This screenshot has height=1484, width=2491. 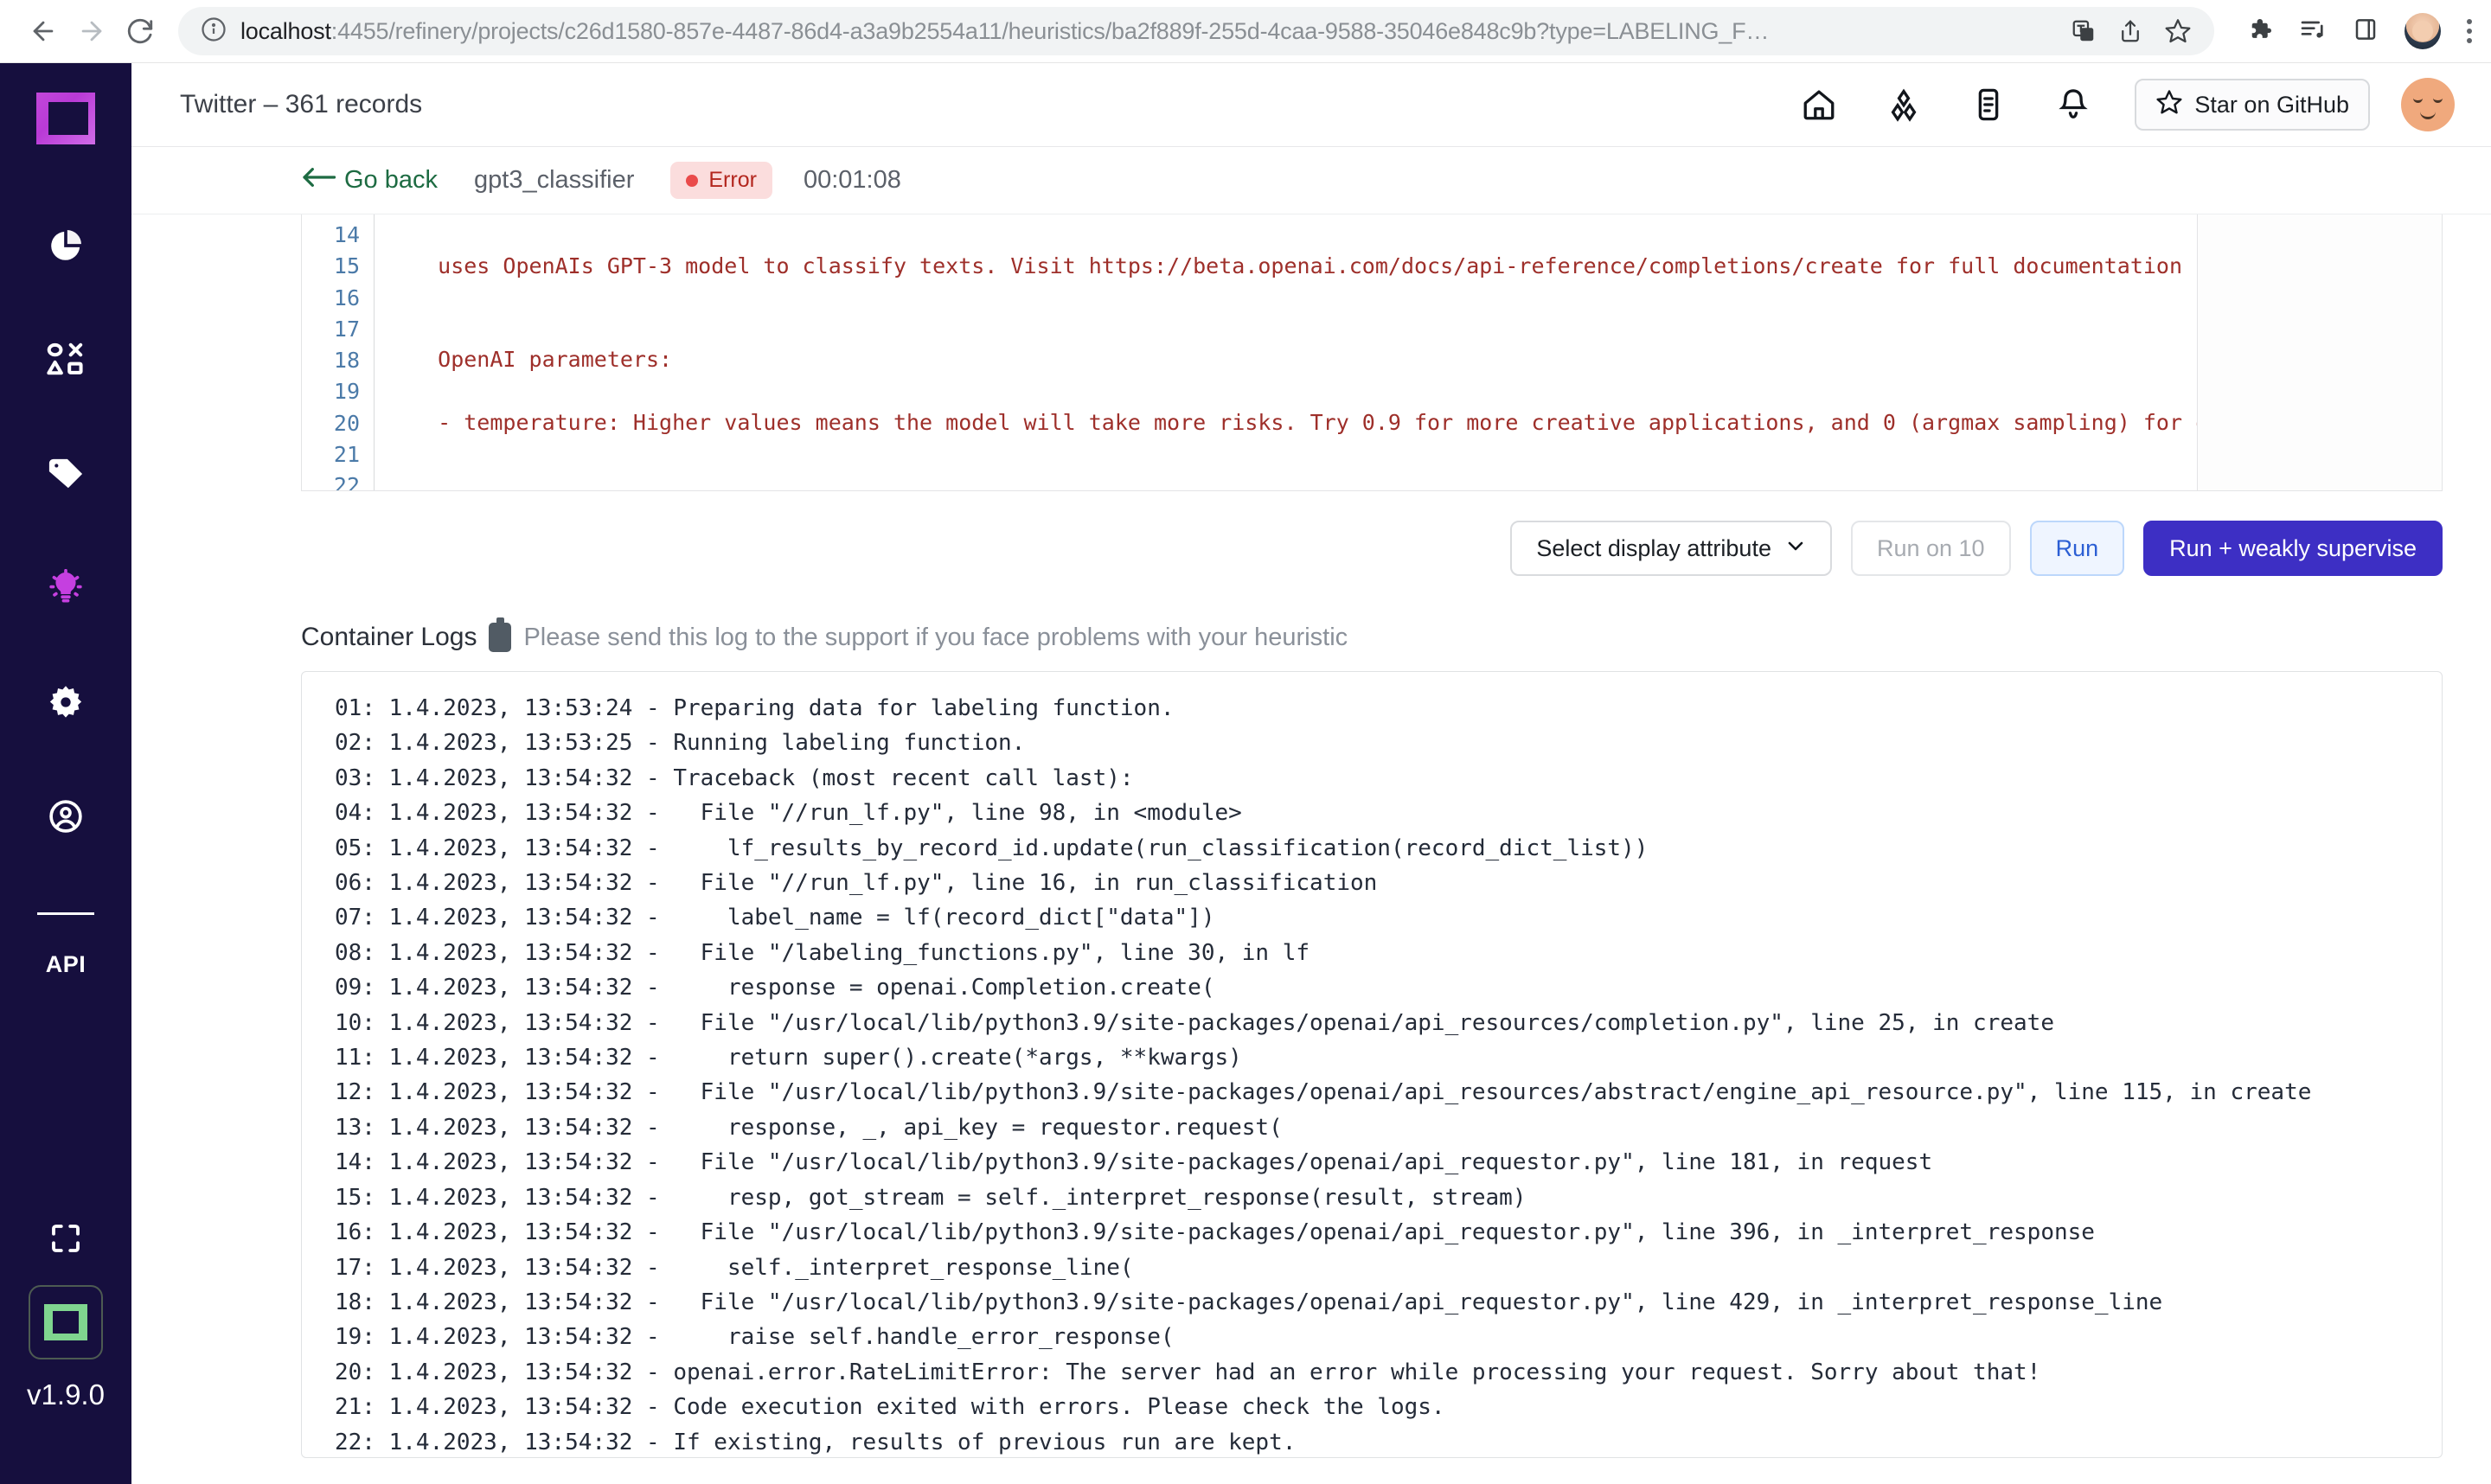 What do you see at coordinates (2178, 31) in the screenshot?
I see `bookmark-star-icon` at bounding box center [2178, 31].